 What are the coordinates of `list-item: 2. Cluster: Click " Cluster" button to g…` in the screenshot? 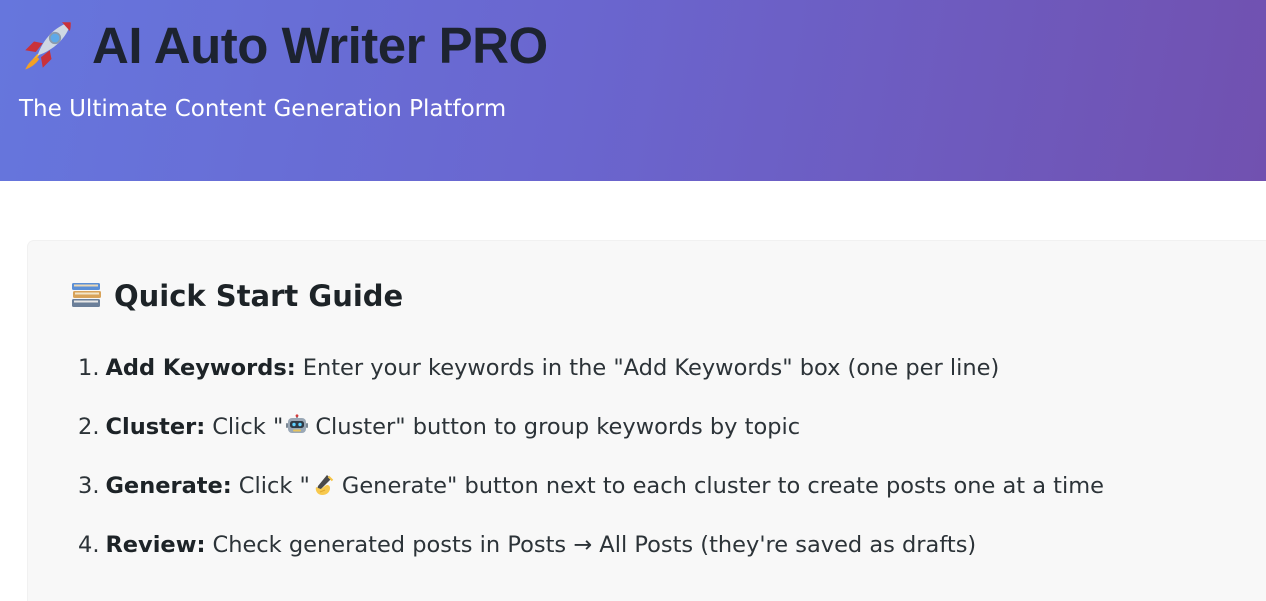 It's located at (591, 443).